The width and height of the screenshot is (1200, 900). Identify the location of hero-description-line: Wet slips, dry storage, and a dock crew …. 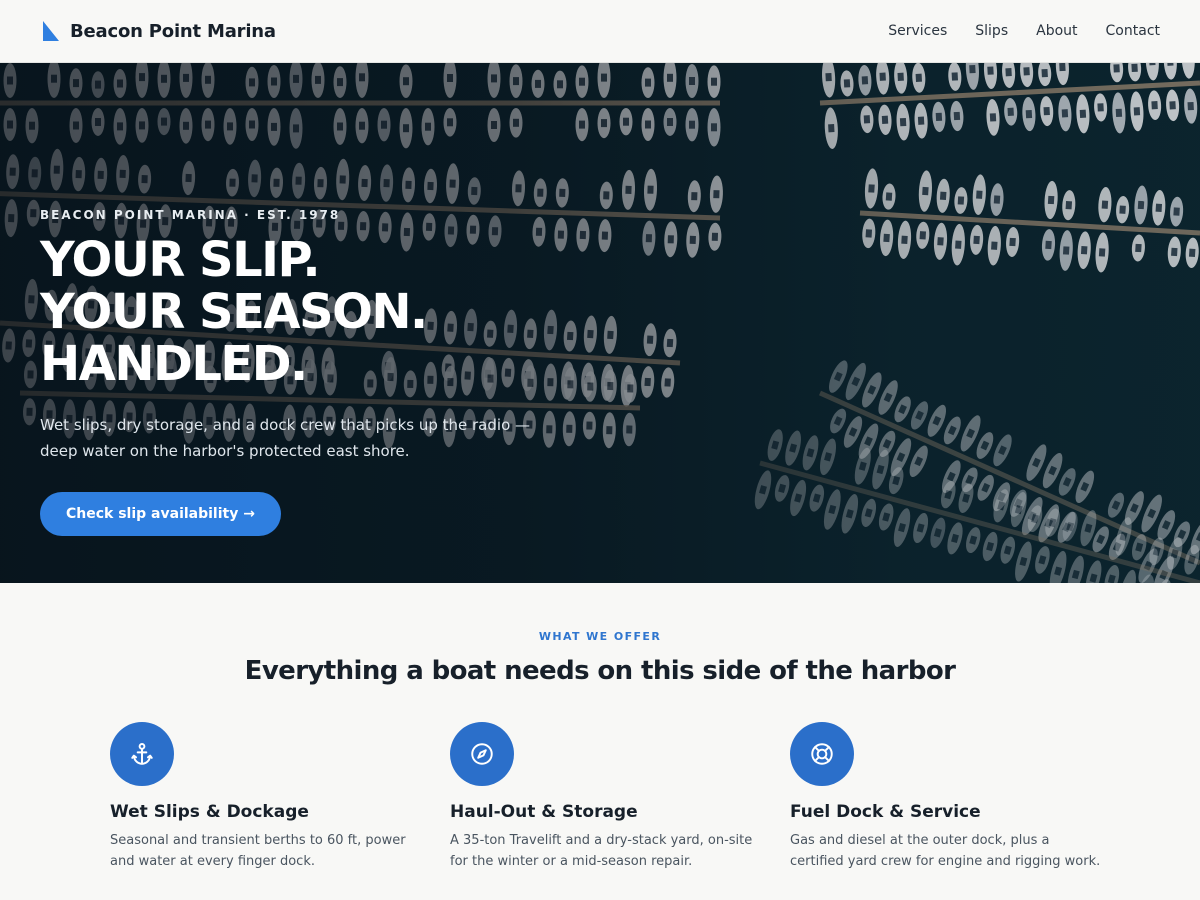
(285, 425).